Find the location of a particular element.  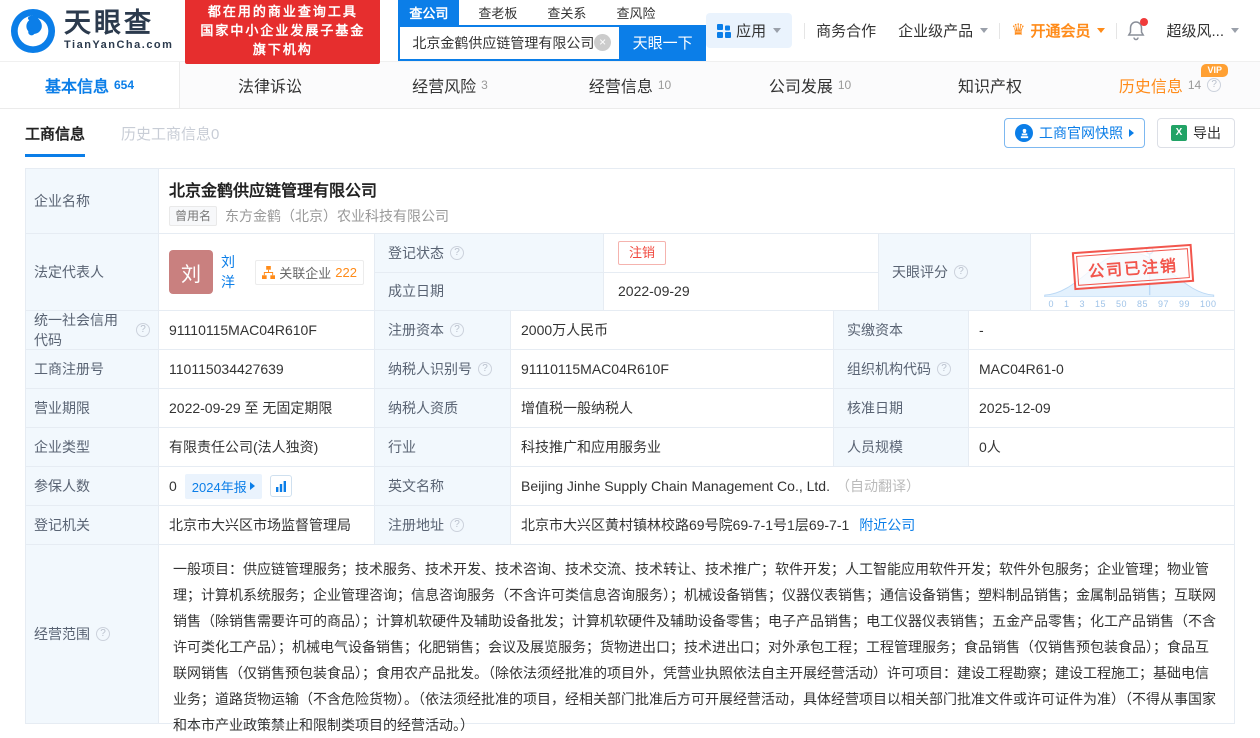

clear-icon is located at coordinates (603, 42).